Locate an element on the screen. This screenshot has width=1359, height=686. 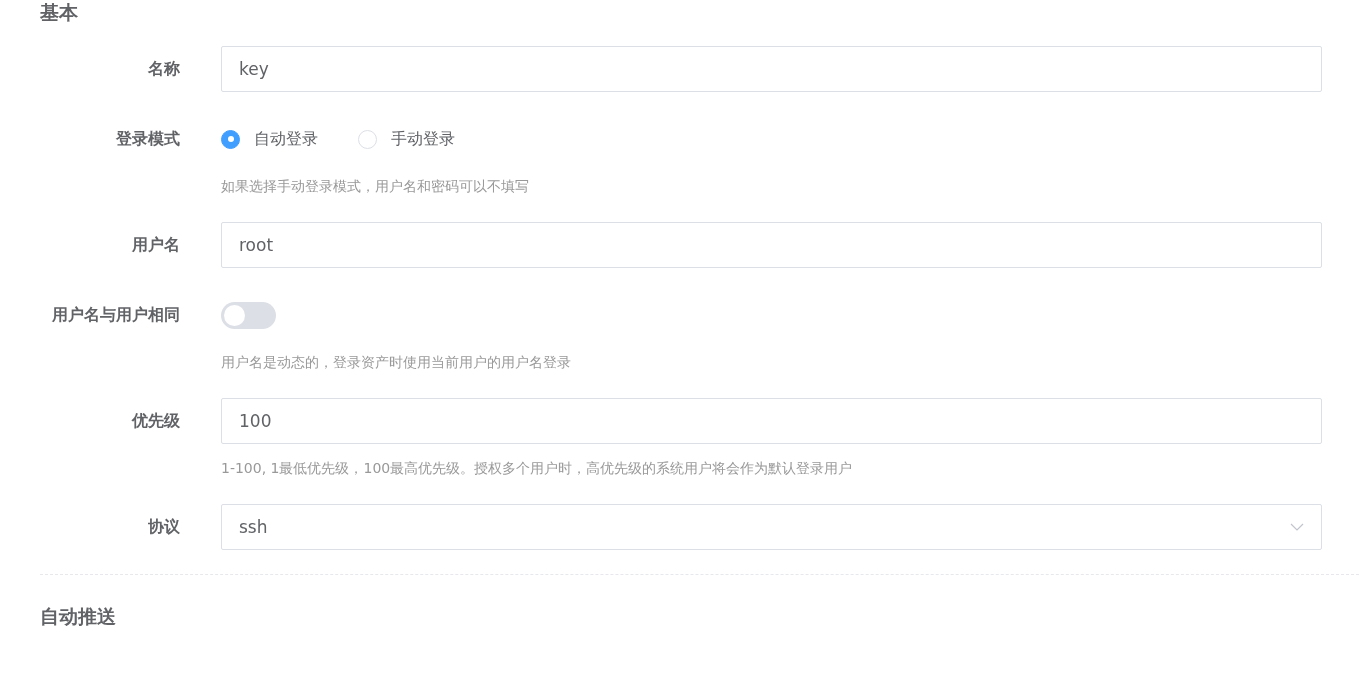
text-field: root is located at coordinates (771, 245).